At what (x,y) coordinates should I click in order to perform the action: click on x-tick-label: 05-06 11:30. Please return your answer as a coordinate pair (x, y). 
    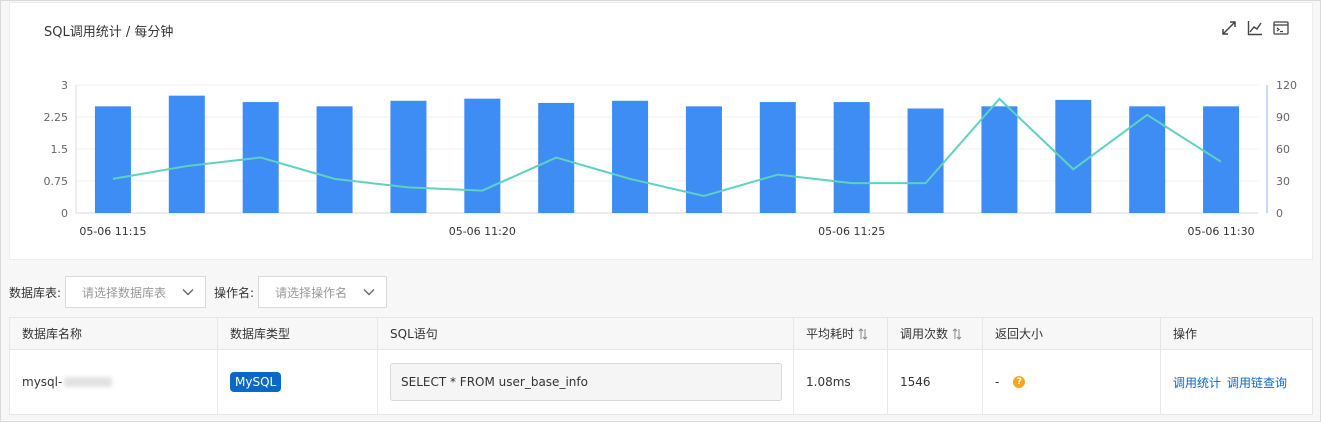
    Looking at the image, I should click on (1220, 231).